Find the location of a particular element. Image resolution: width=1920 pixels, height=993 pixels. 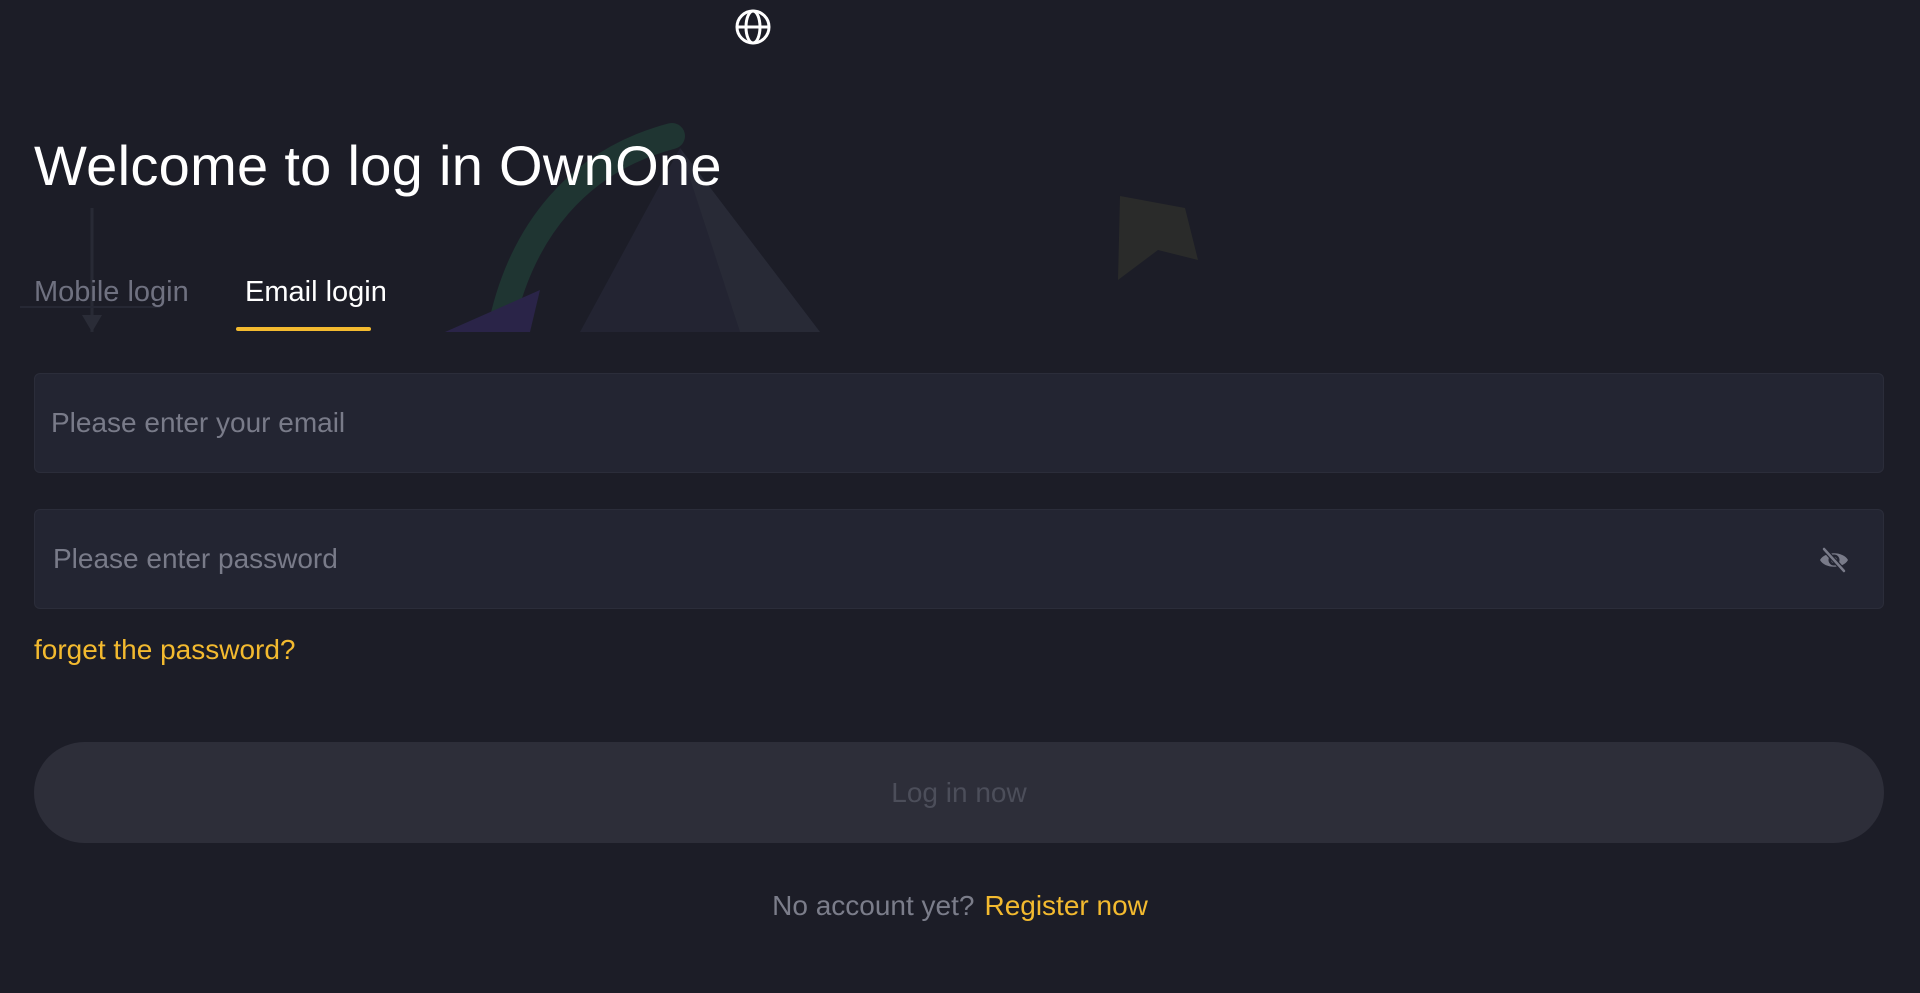

no-account-text: No account yet? is located at coordinates (873, 905).